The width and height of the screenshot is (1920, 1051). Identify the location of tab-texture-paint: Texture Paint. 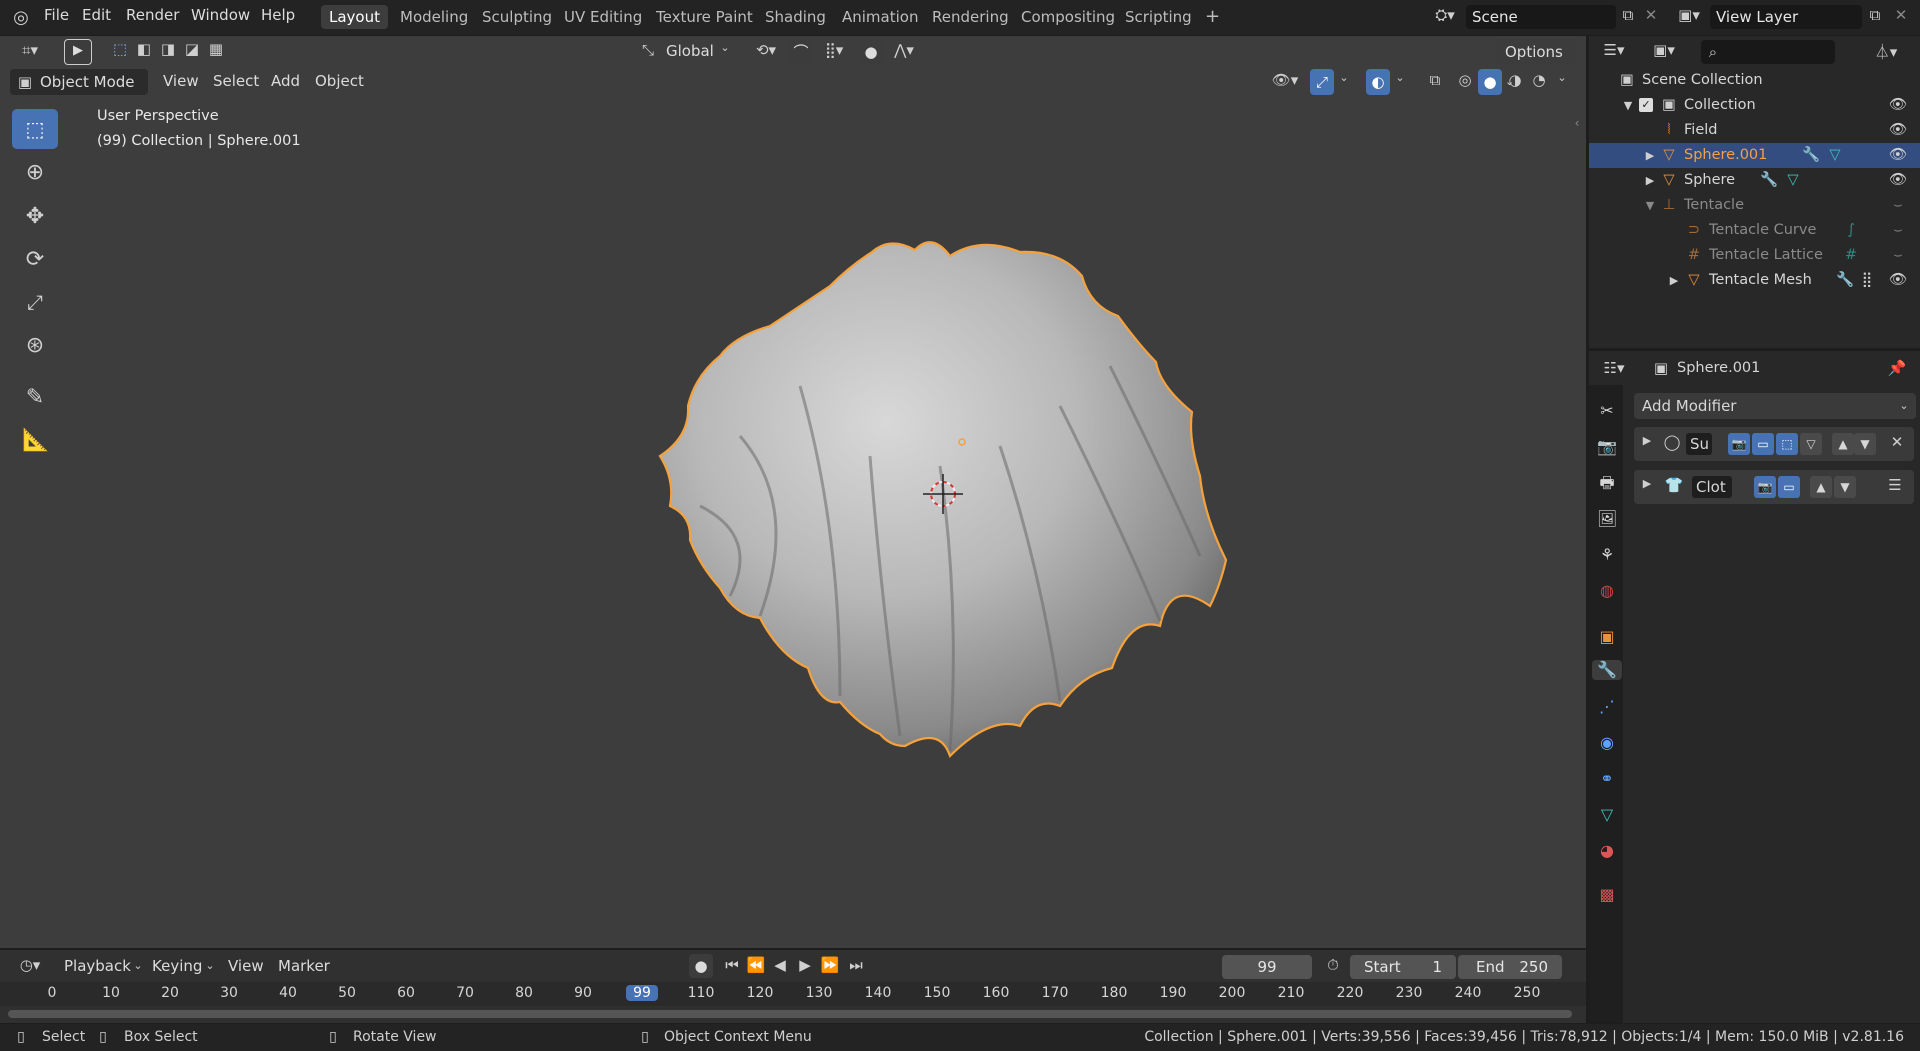
(704, 17).